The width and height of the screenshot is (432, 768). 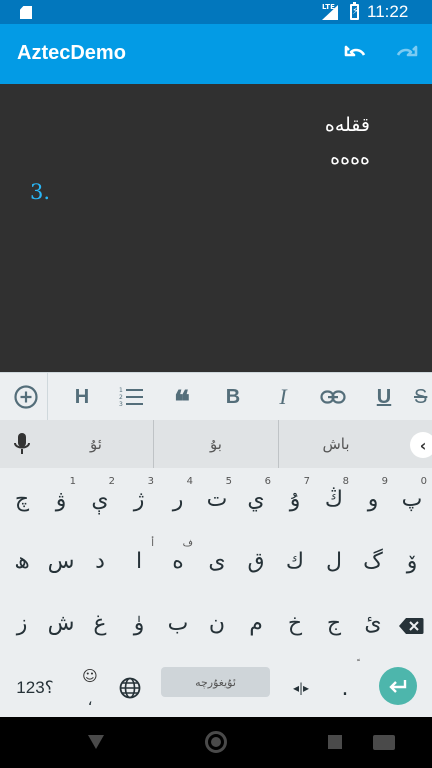 What do you see at coordinates (22, 444) in the screenshot?
I see `microphone-icon` at bounding box center [22, 444].